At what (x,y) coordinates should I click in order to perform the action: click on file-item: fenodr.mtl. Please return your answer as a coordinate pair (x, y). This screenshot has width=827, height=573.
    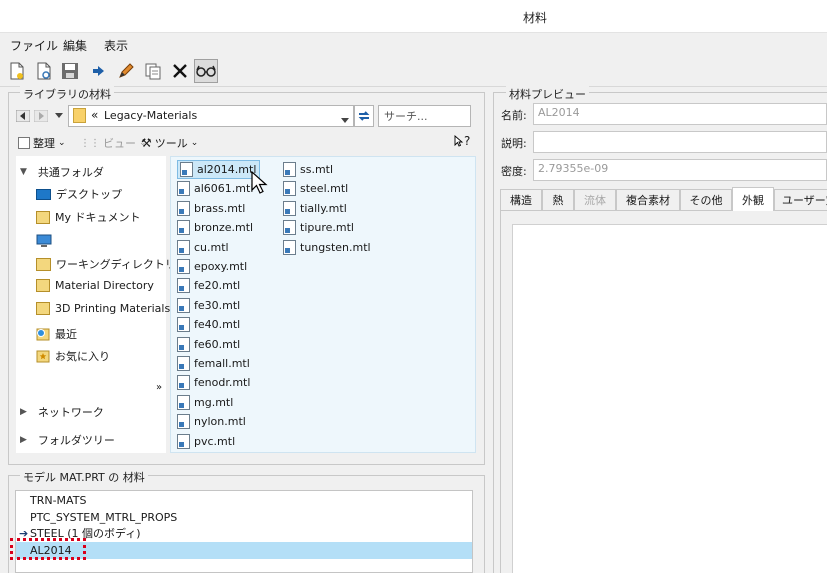
    Looking at the image, I should click on (213, 382).